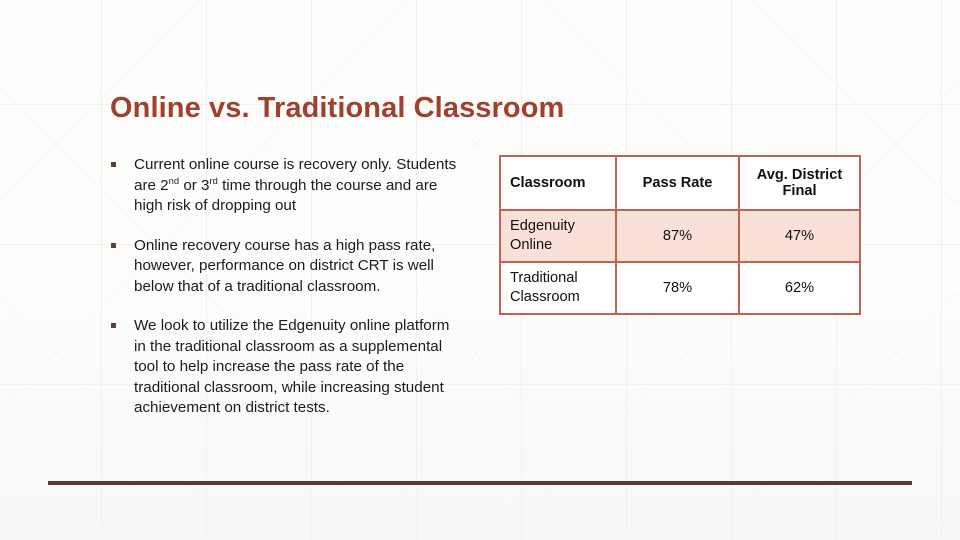 Image resolution: width=960 pixels, height=540 pixels. What do you see at coordinates (558, 288) in the screenshot?
I see `cell-classroom-name: Traditional Classroom` at bounding box center [558, 288].